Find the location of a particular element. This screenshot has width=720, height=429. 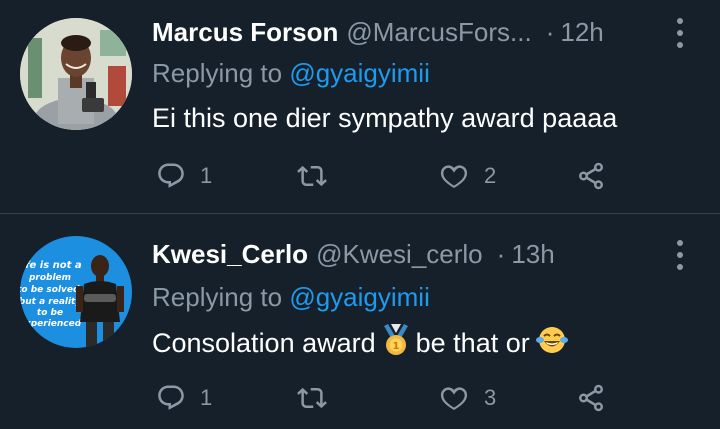

svg-text: life is not a is located at coordinates (51, 265).